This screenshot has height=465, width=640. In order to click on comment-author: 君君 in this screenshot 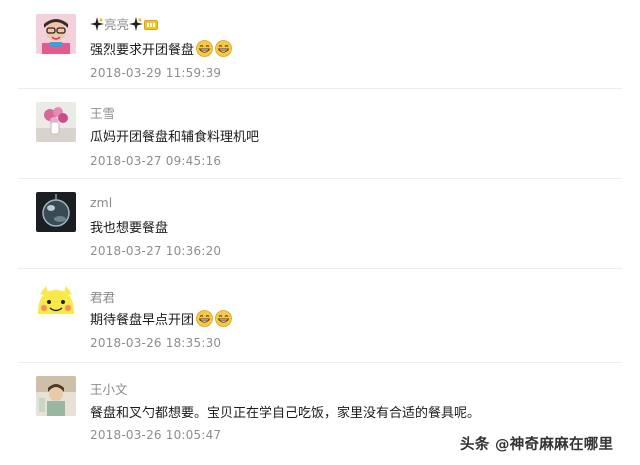, I will do `click(102, 296)`.